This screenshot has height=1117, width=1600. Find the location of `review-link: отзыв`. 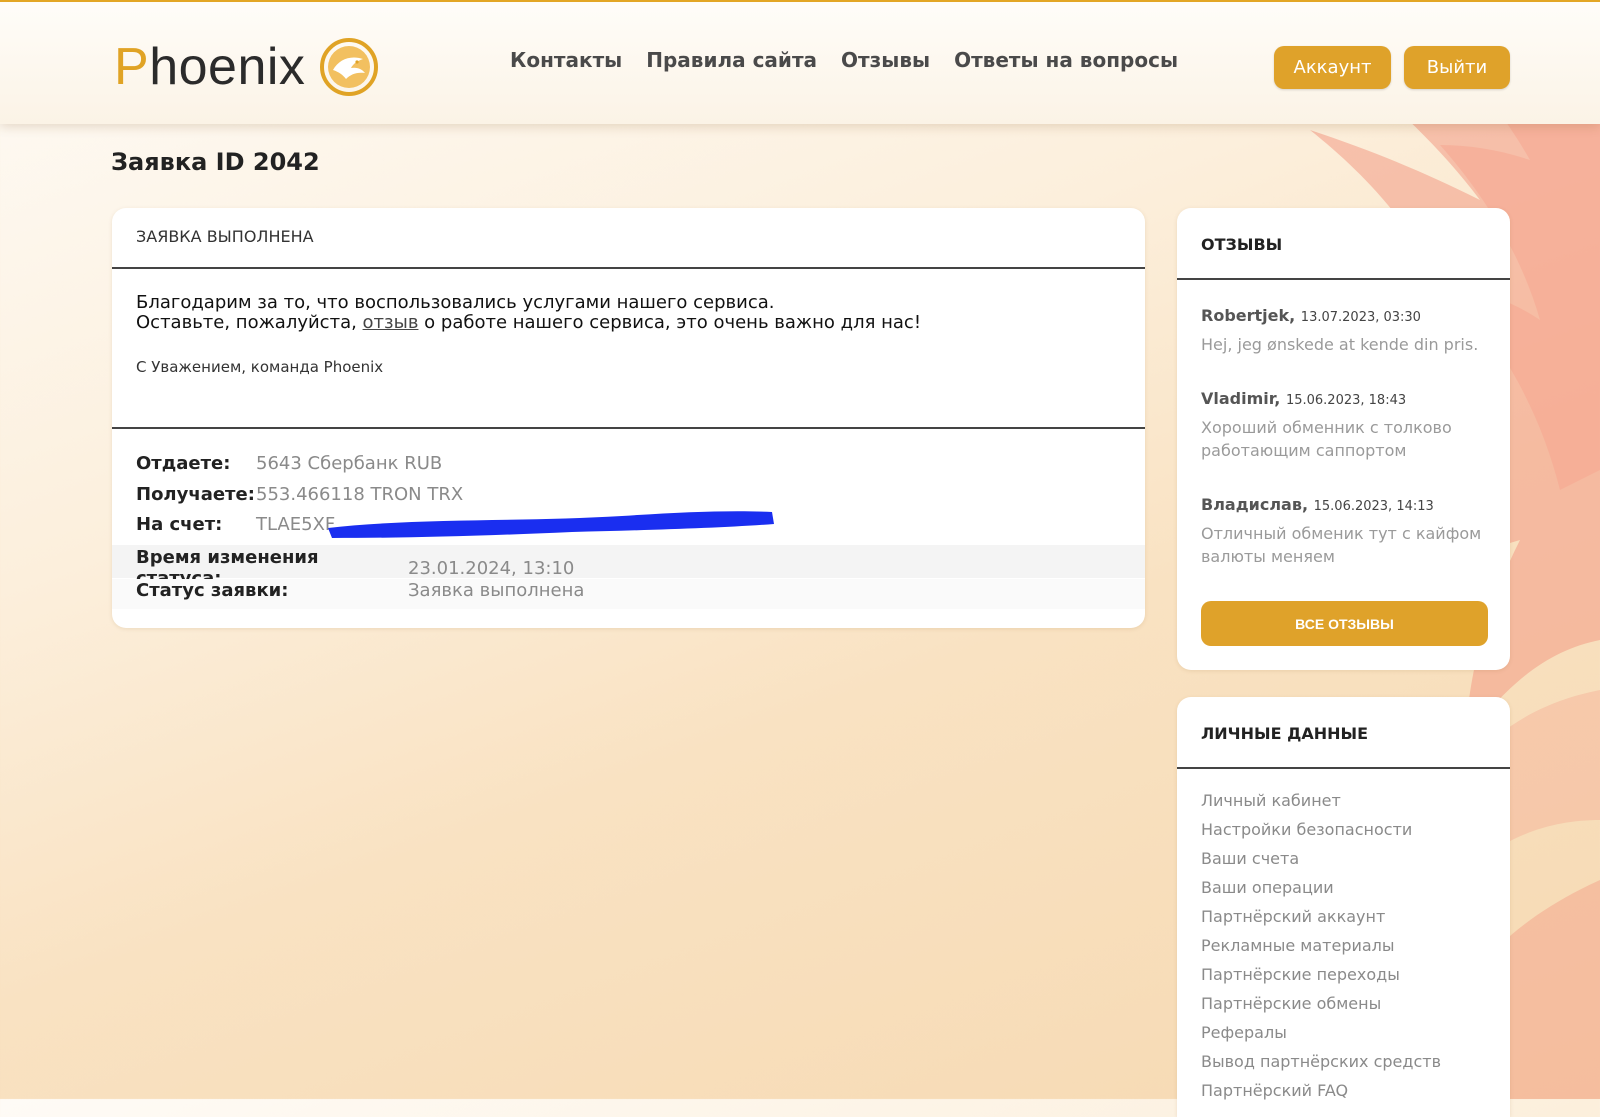

review-link: отзыв is located at coordinates (391, 322).